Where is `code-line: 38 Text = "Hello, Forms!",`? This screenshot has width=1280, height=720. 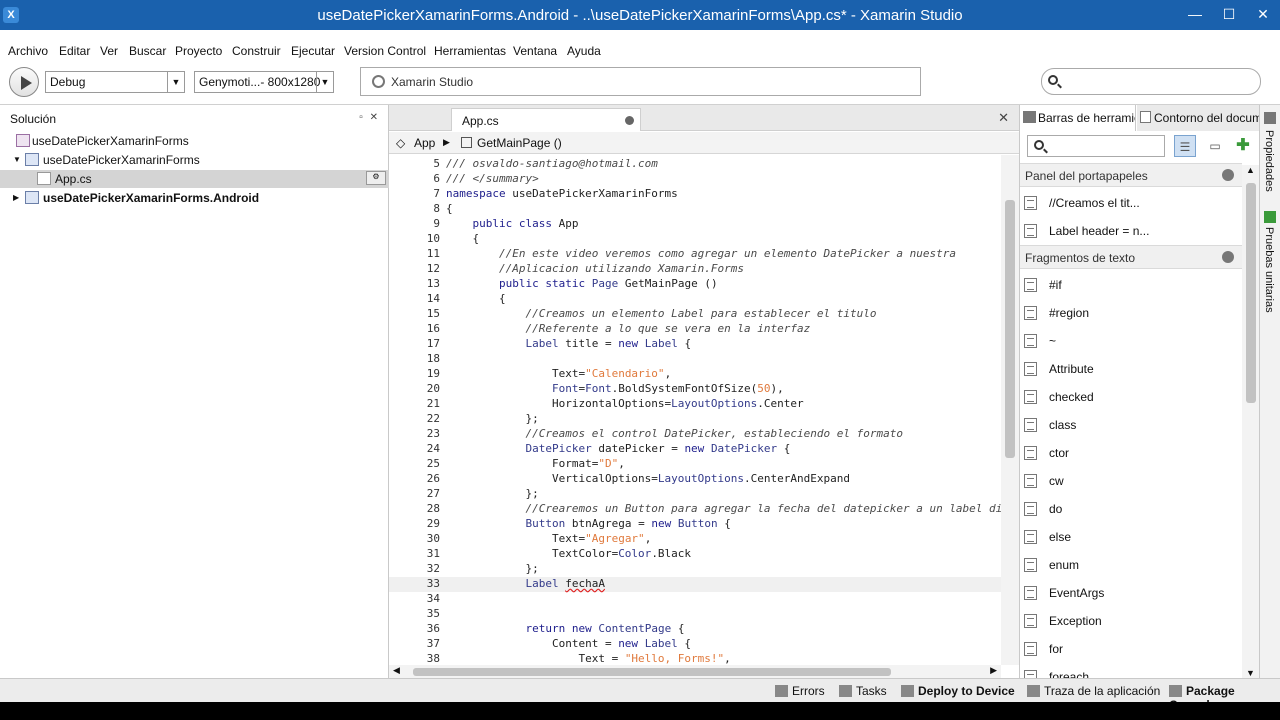
code-line: 38 Text = "Hello, Forms!", is located at coordinates (695, 658).